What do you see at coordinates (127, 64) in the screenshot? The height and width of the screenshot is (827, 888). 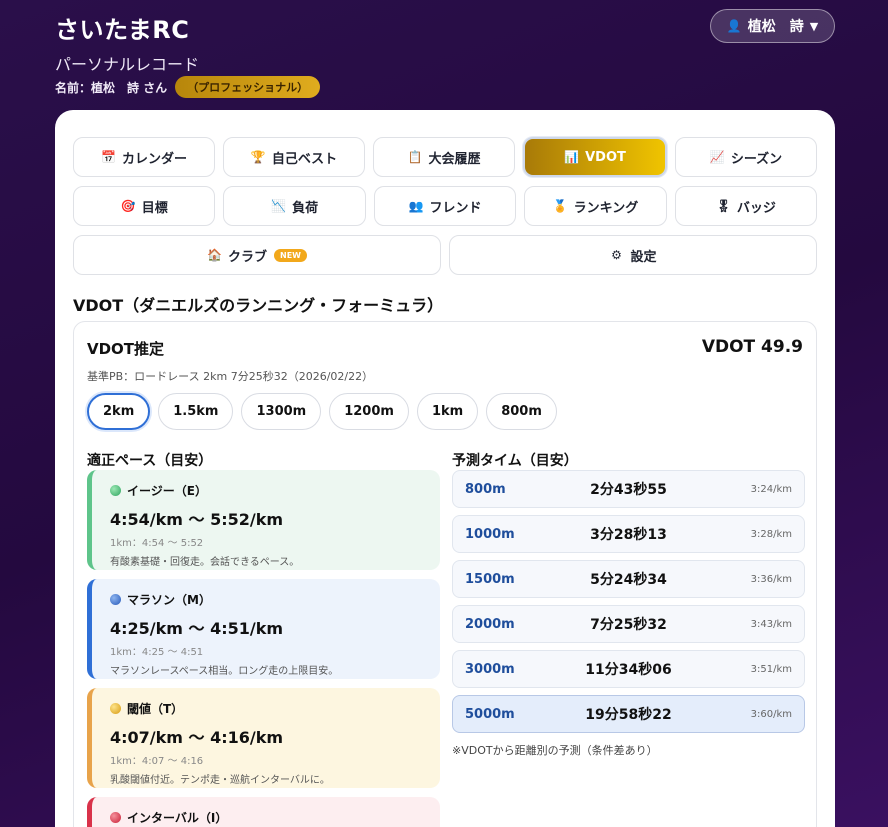 I see `page-subtitle: パーソナルレコード` at bounding box center [127, 64].